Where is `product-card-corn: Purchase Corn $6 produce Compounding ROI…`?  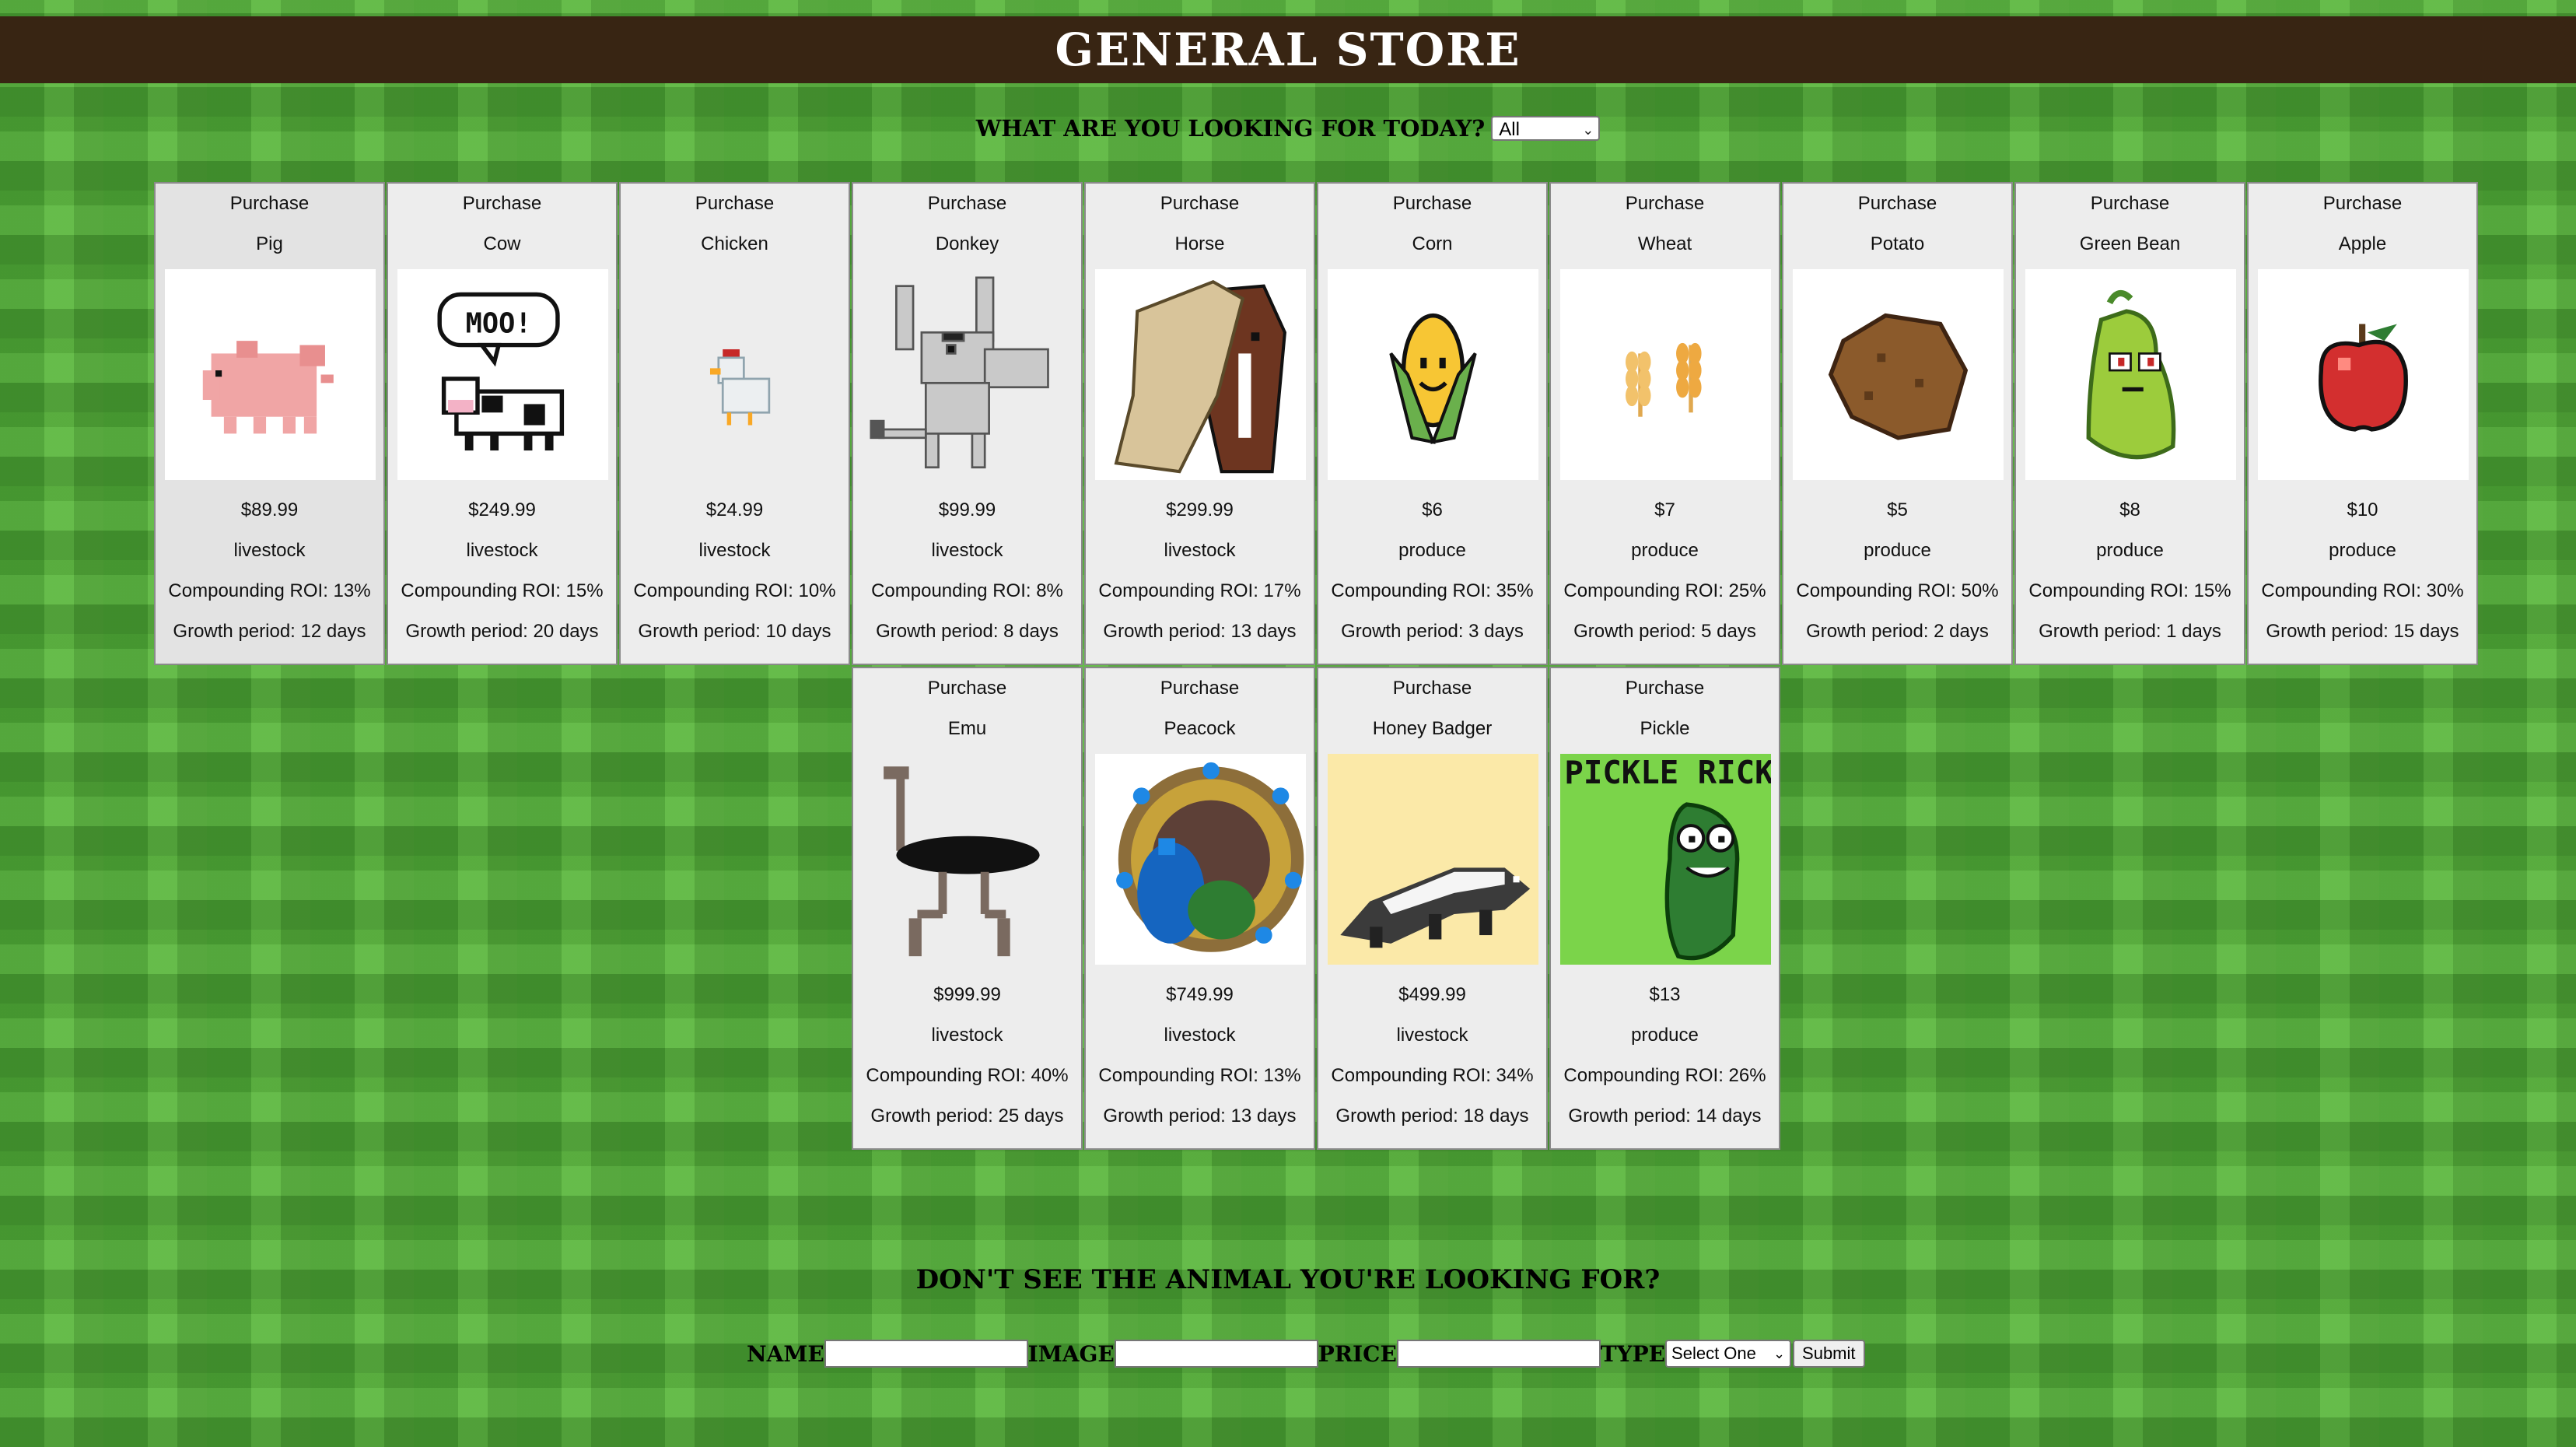
product-card-corn: Purchase Corn $6 produce Compounding ROI… is located at coordinates (1433, 423).